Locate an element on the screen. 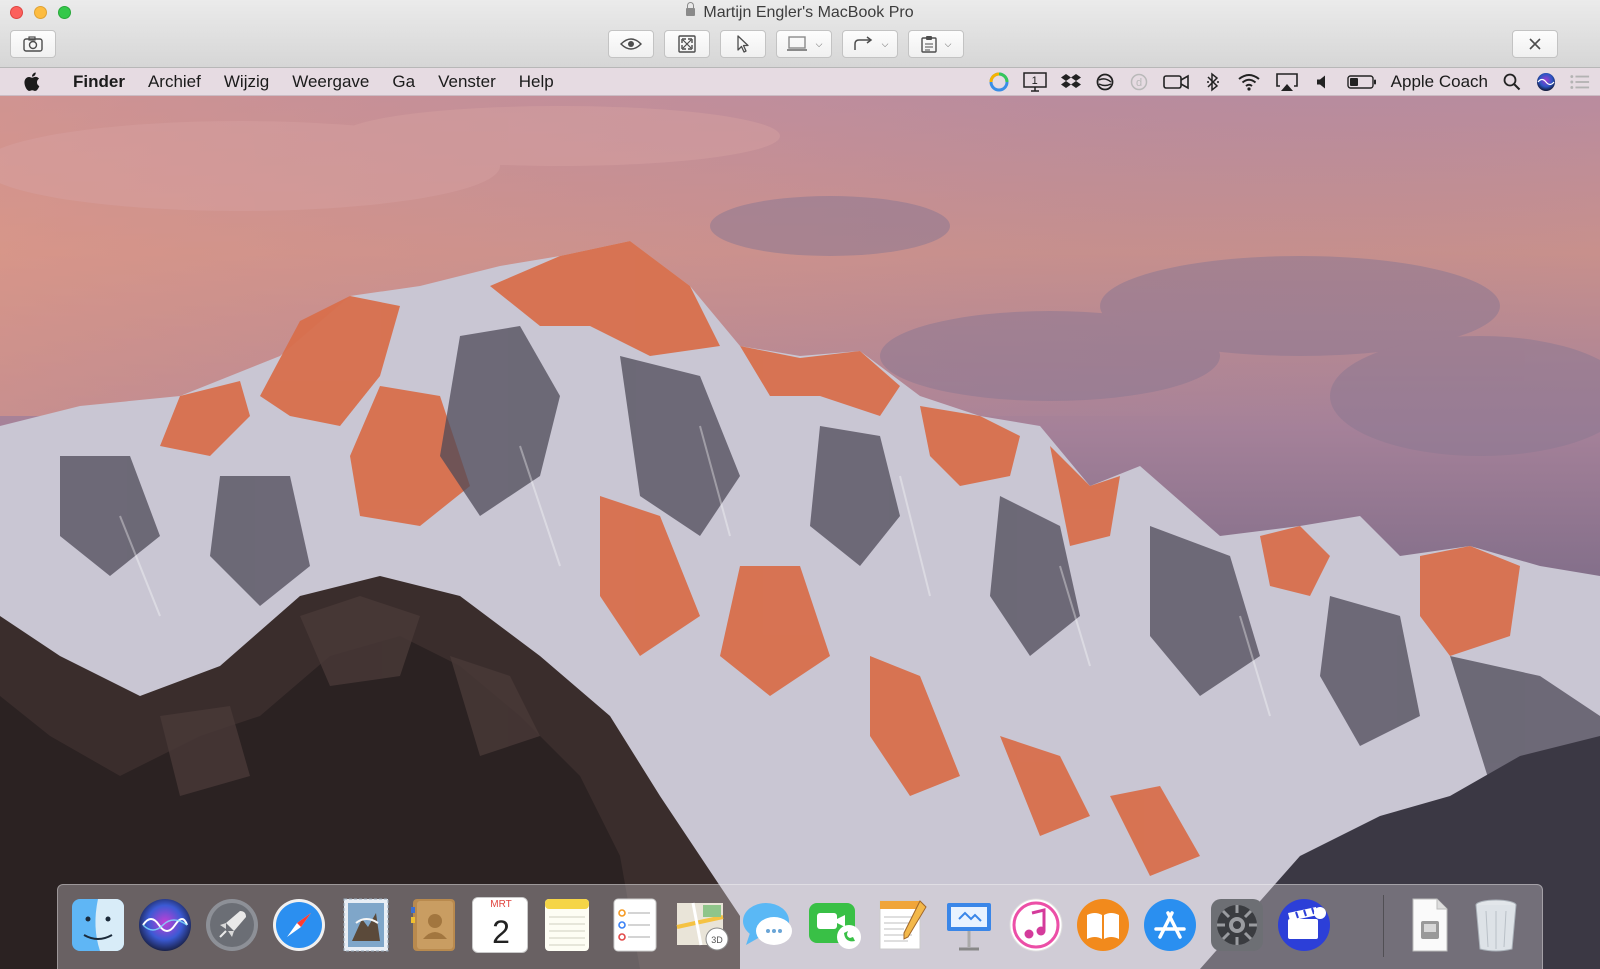 This screenshot has height=969, width=1600. pointer-button is located at coordinates (743, 44).